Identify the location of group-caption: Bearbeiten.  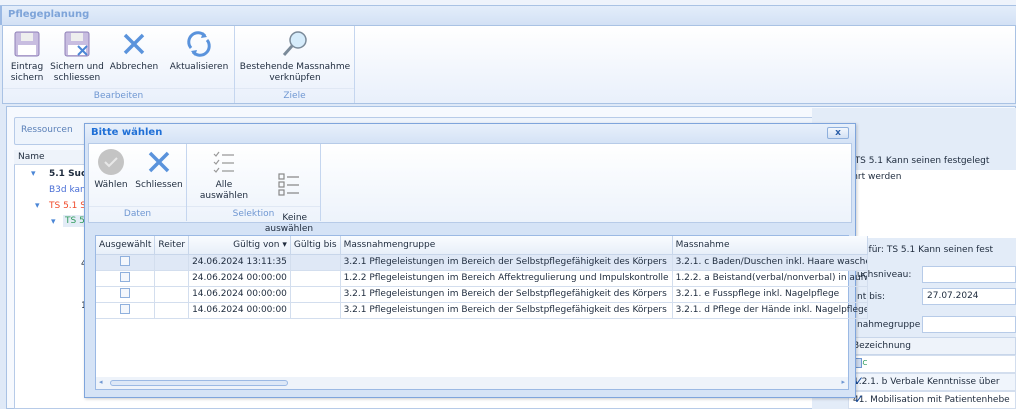
(118, 94).